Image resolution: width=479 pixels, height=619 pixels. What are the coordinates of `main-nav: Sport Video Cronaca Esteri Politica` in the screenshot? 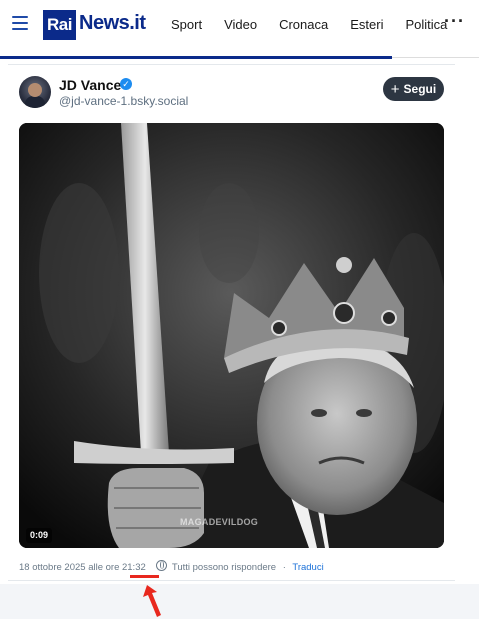 It's located at (320, 24).